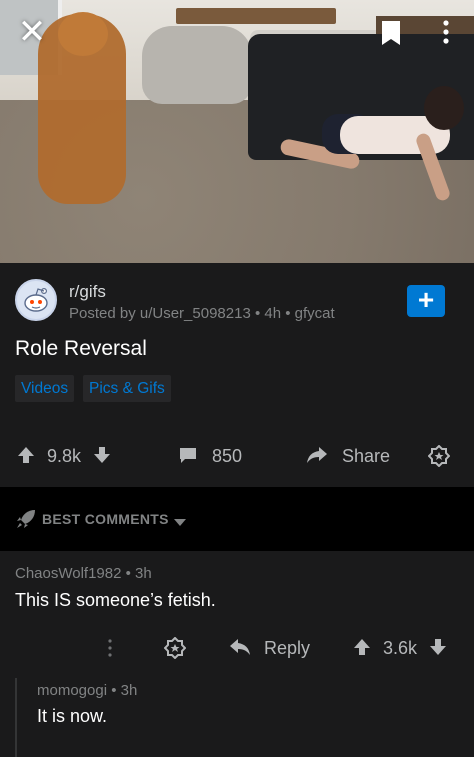  Describe the element at coordinates (45, 388) in the screenshot. I see `flair-videos: Videos` at that location.